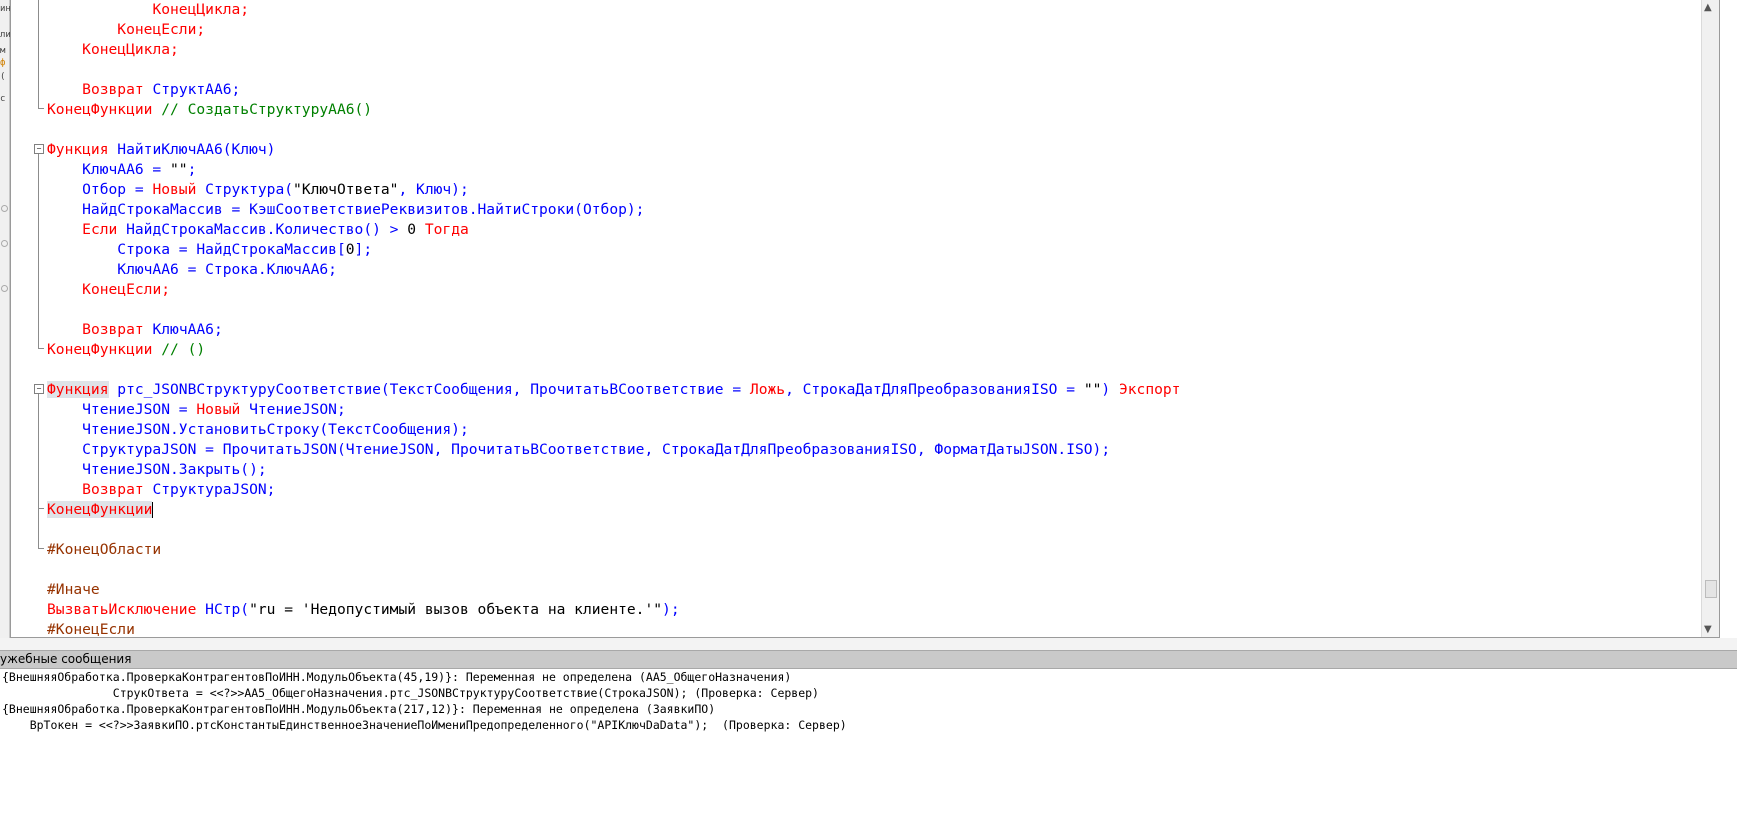 Image resolution: width=1737 pixels, height=818 pixels. Describe the element at coordinates (91, 629) in the screenshot. I see `code-token: #КонецЕсли` at that location.